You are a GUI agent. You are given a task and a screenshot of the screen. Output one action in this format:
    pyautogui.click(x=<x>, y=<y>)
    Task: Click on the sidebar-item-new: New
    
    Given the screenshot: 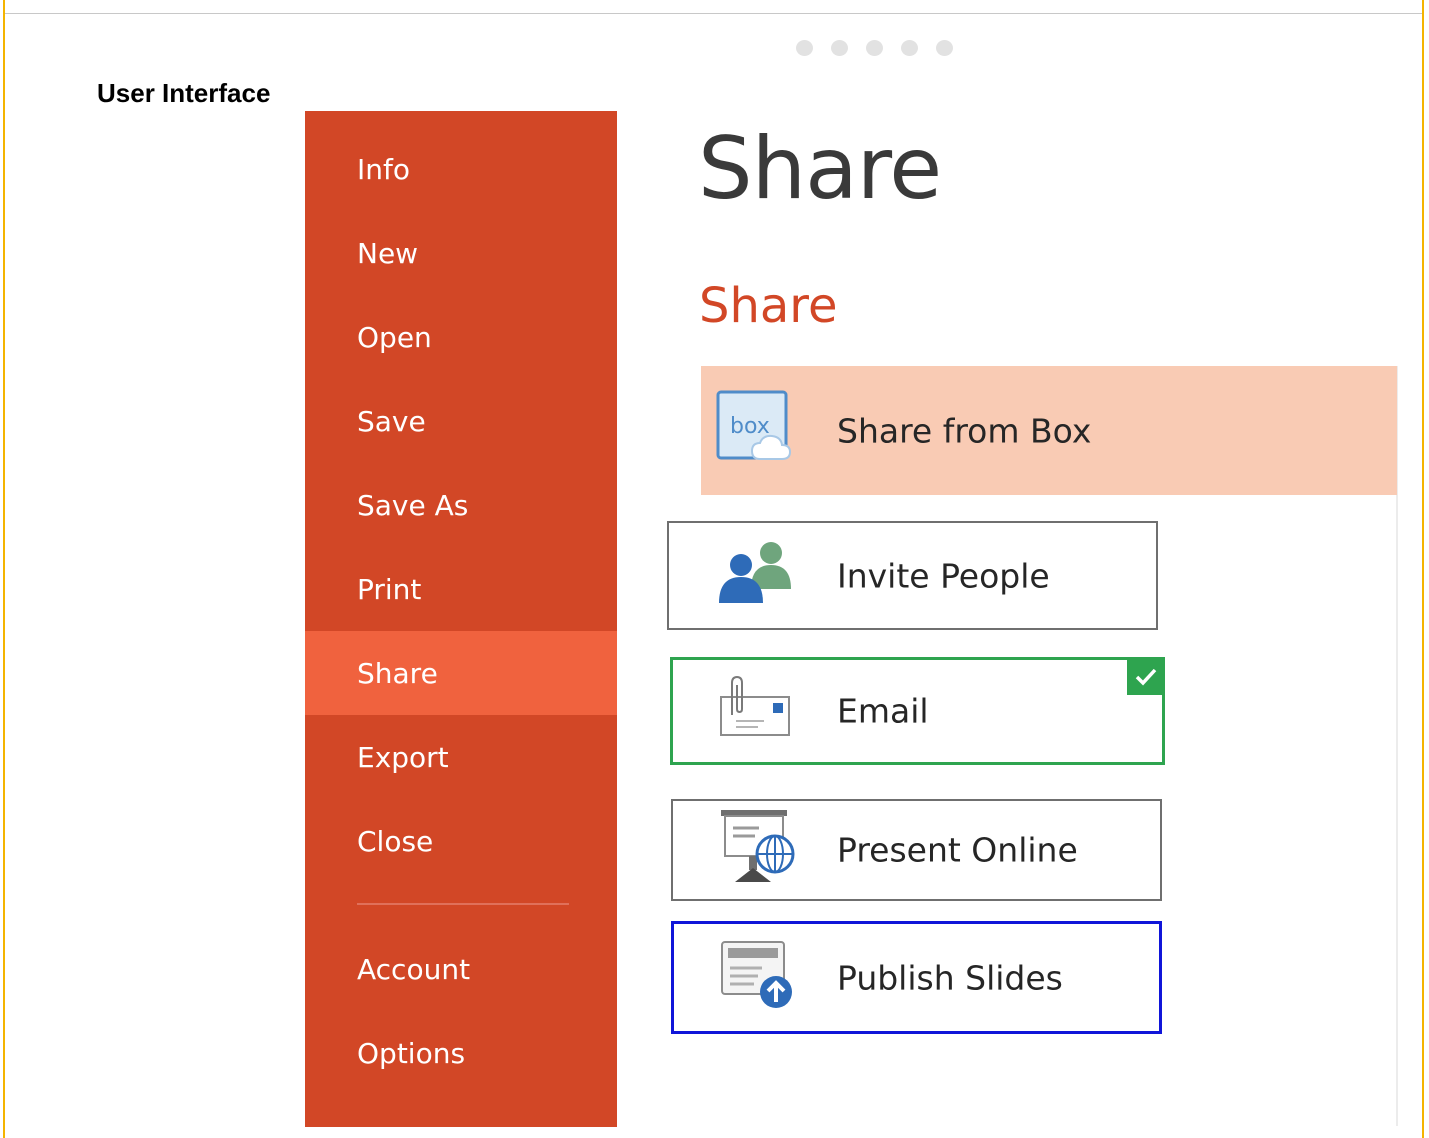 What is the action you would take?
    pyautogui.click(x=461, y=253)
    